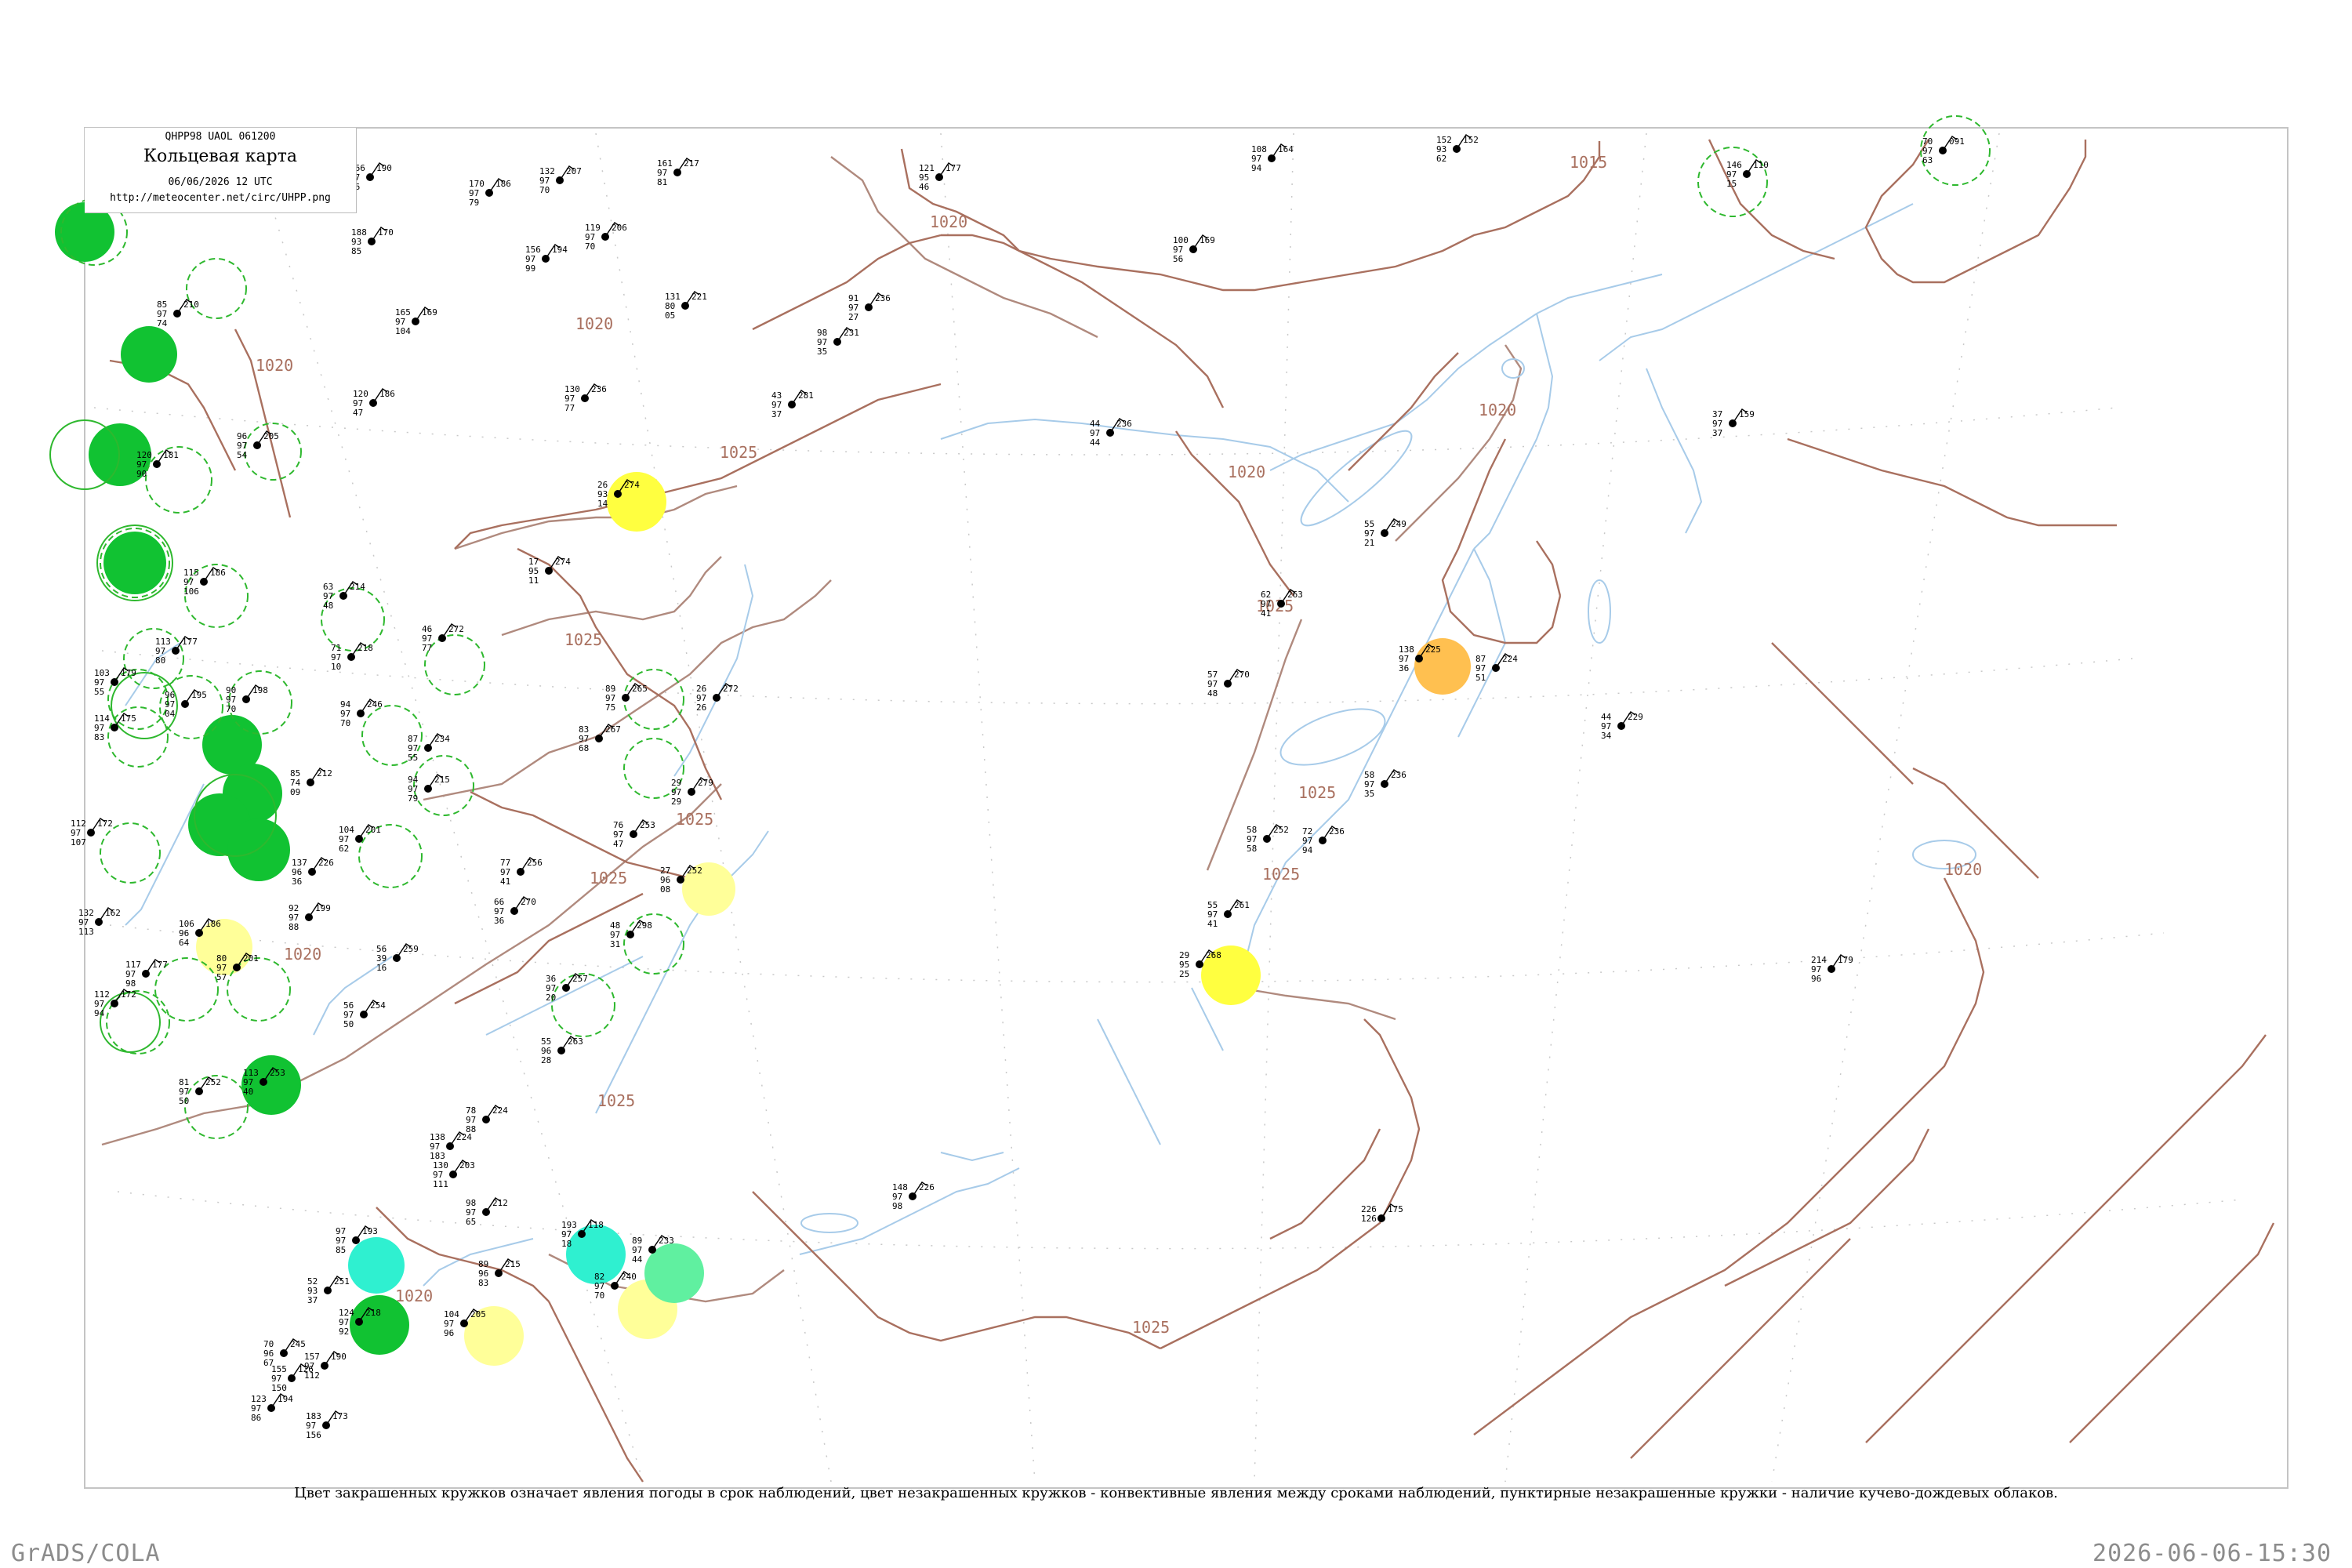 Image resolution: width=2352 pixels, height=1568 pixels. What do you see at coordinates (662, 182) in the screenshot?
I see `station-value: 81` at bounding box center [662, 182].